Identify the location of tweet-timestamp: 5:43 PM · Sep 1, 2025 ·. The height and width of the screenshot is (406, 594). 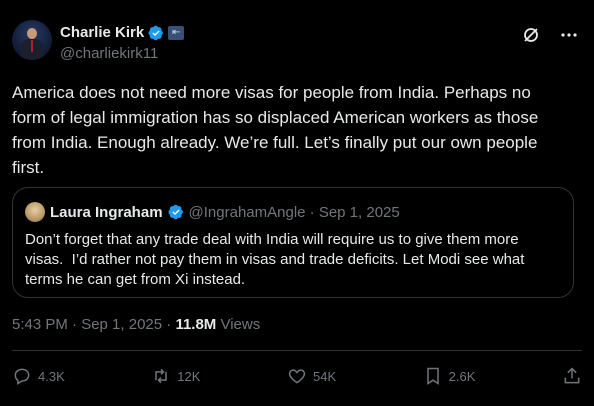
(93, 324).